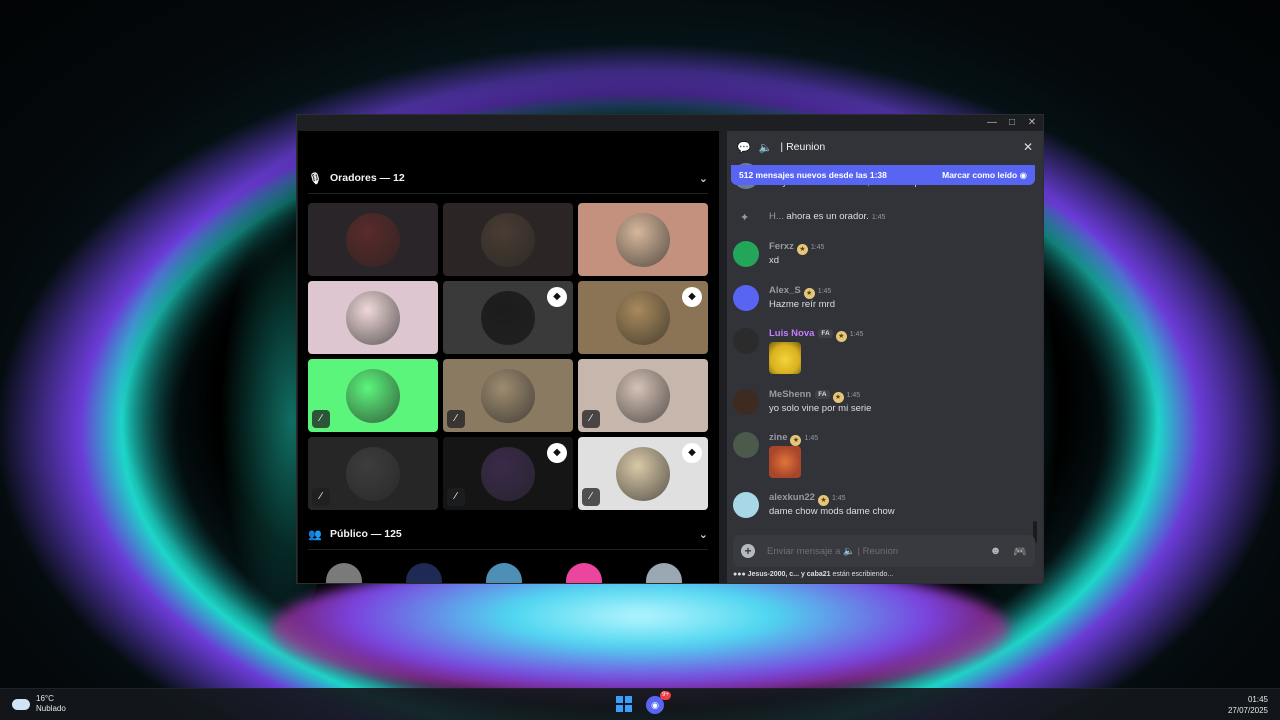 This screenshot has height=720, width=1280. Describe the element at coordinates (739, 574) in the screenshot. I see `typing-dots-icon: ●●●` at that location.